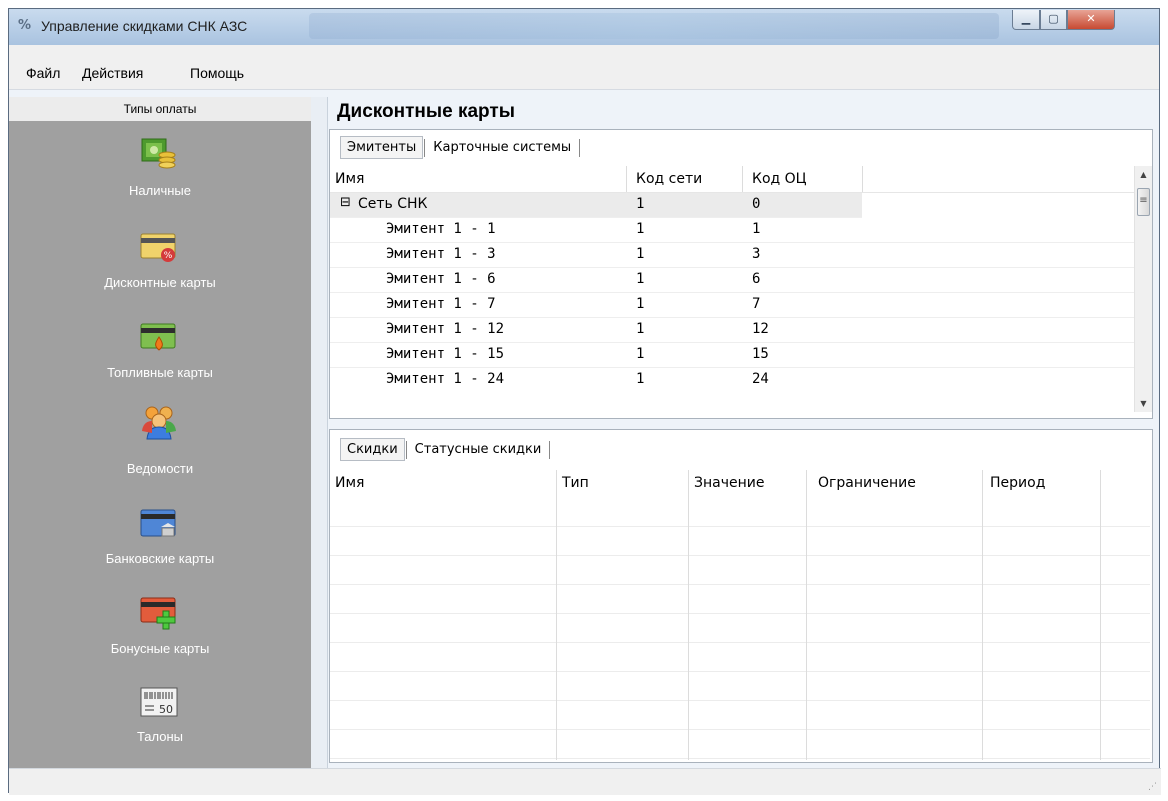  What do you see at coordinates (756, 254) in the screenshot?
I see `oc-code-cell: 3` at bounding box center [756, 254].